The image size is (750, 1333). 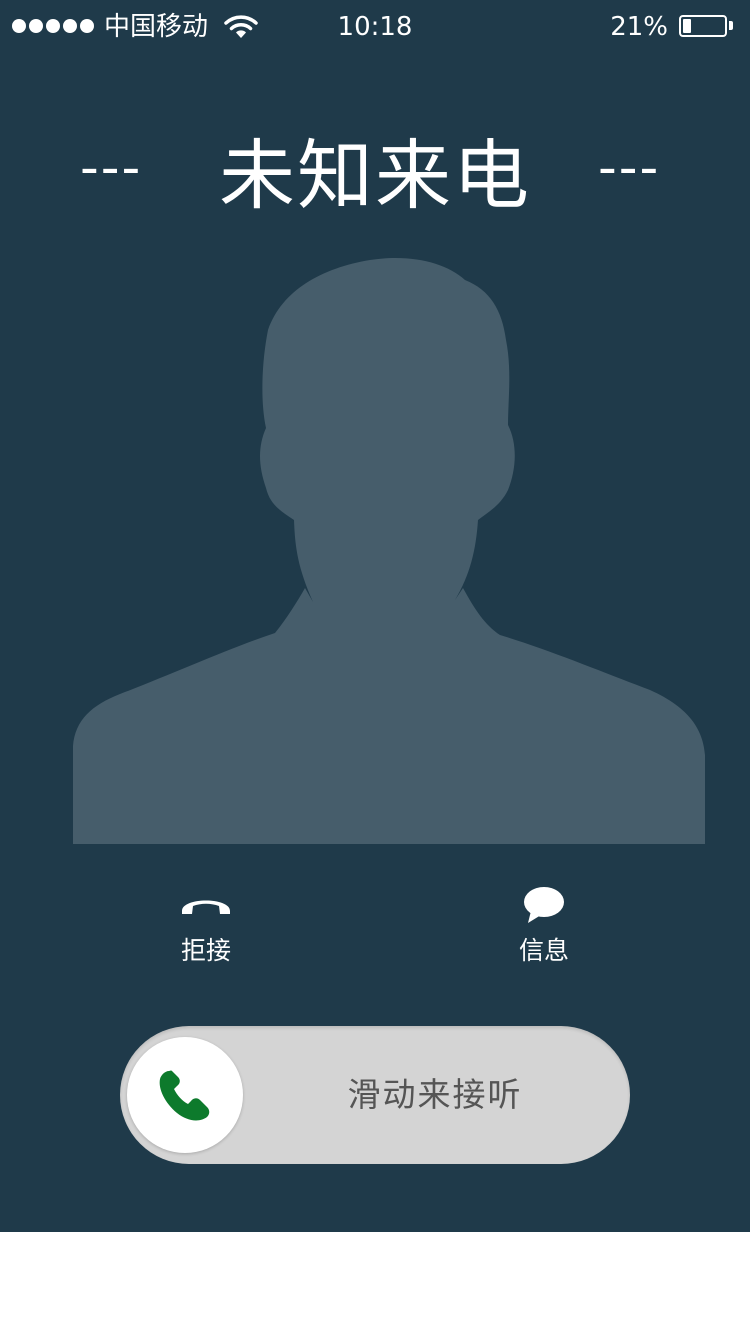 What do you see at coordinates (206, 925) in the screenshot?
I see `decline-button: 拒接` at bounding box center [206, 925].